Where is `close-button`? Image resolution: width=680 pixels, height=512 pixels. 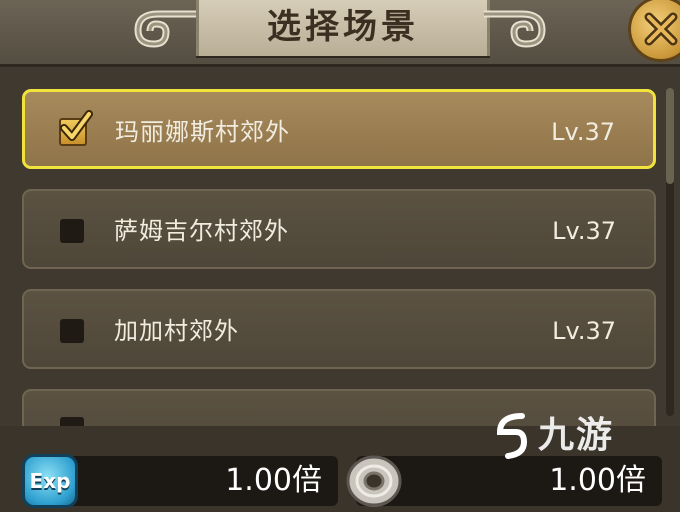 close-button is located at coordinates (654, 31).